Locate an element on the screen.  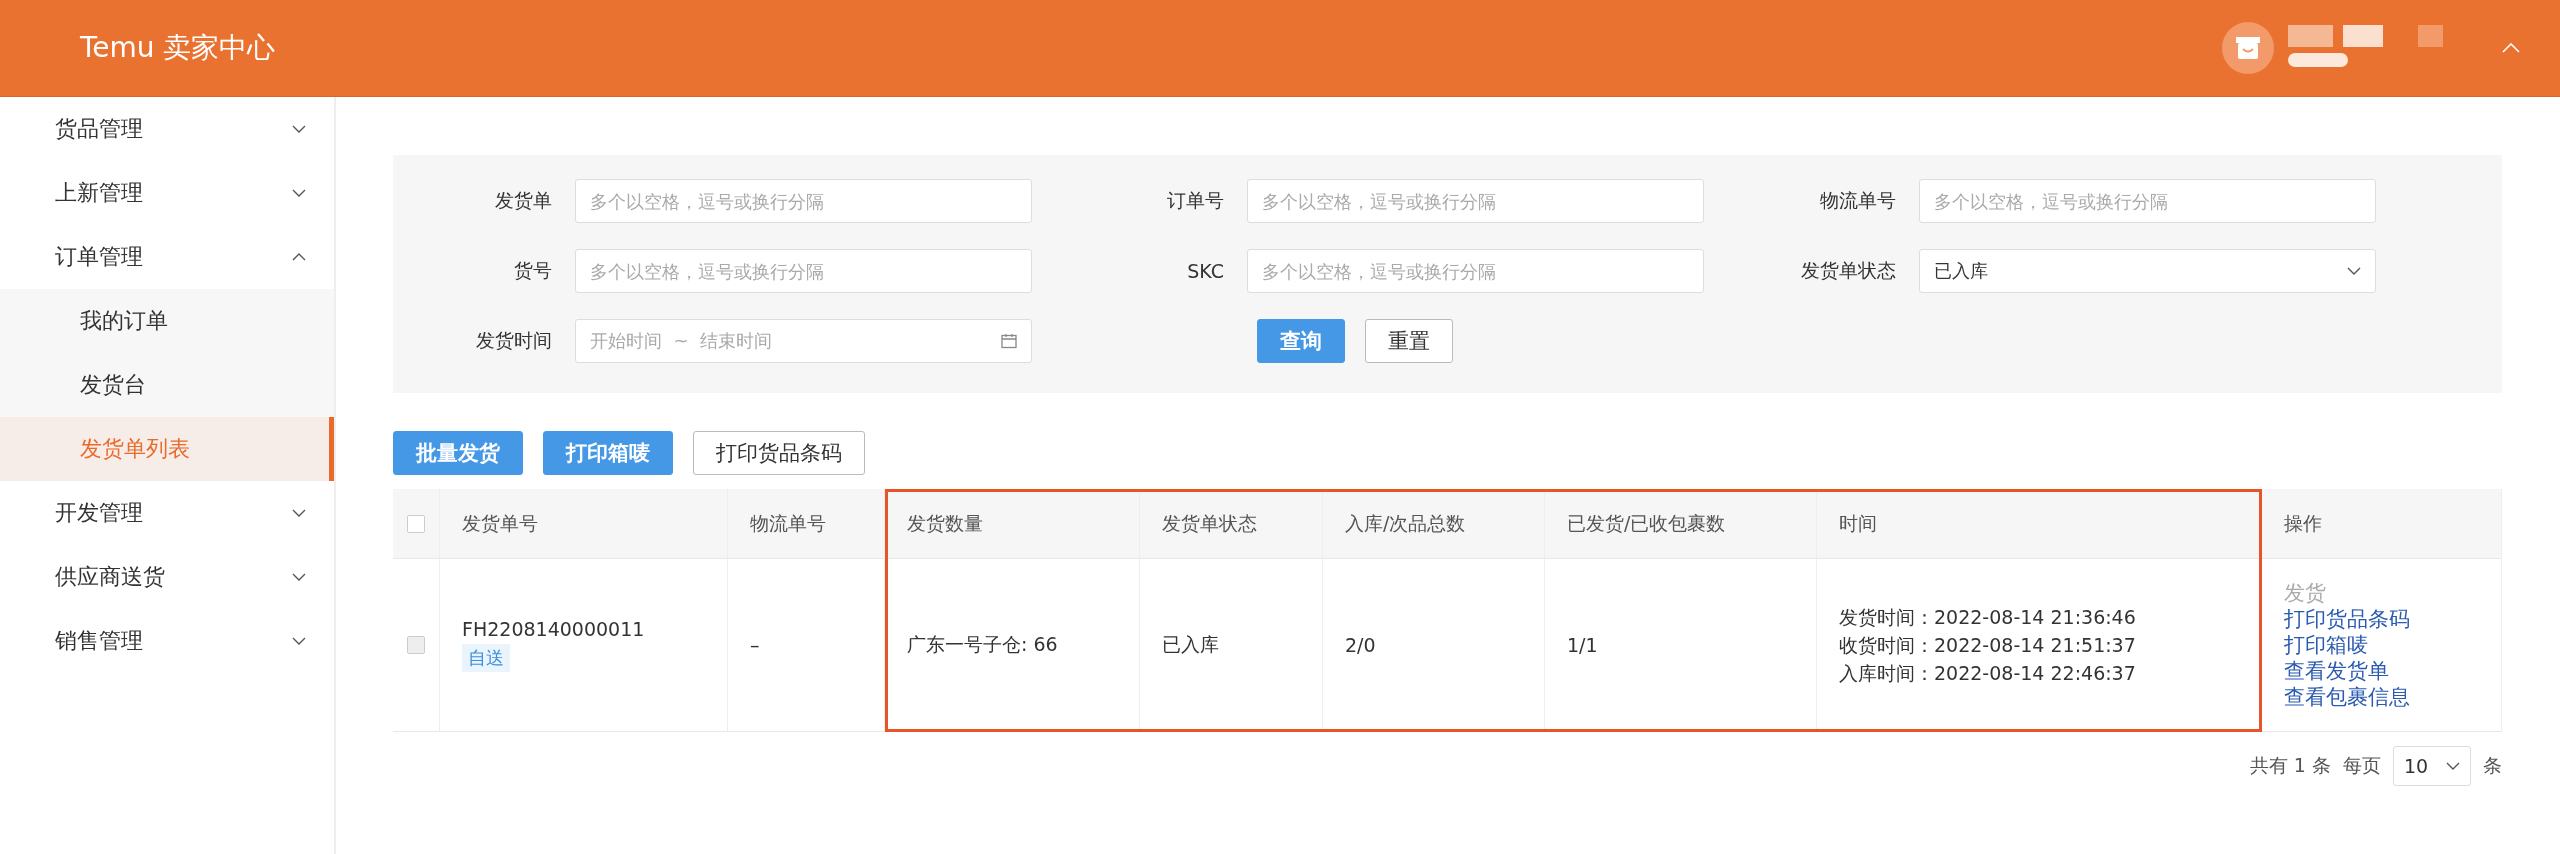
column-header: 已发货/已收包裹数 is located at coordinates (1681, 524).